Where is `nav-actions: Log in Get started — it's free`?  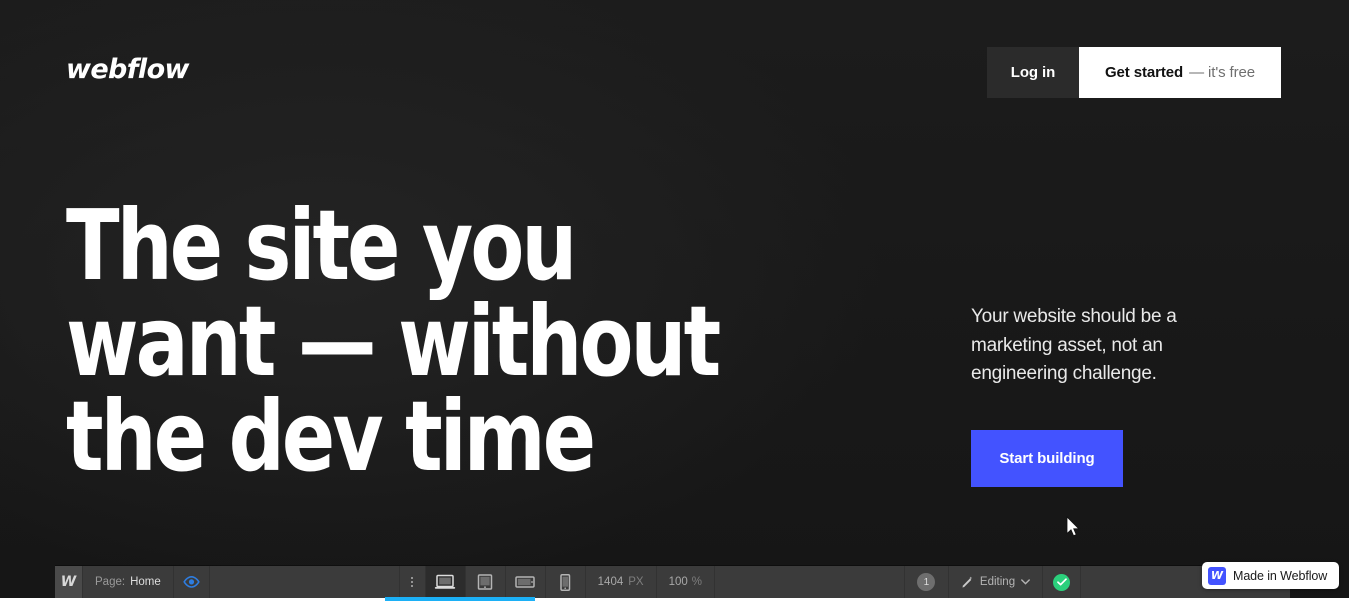 nav-actions: Log in Get started — it's free is located at coordinates (1134, 72).